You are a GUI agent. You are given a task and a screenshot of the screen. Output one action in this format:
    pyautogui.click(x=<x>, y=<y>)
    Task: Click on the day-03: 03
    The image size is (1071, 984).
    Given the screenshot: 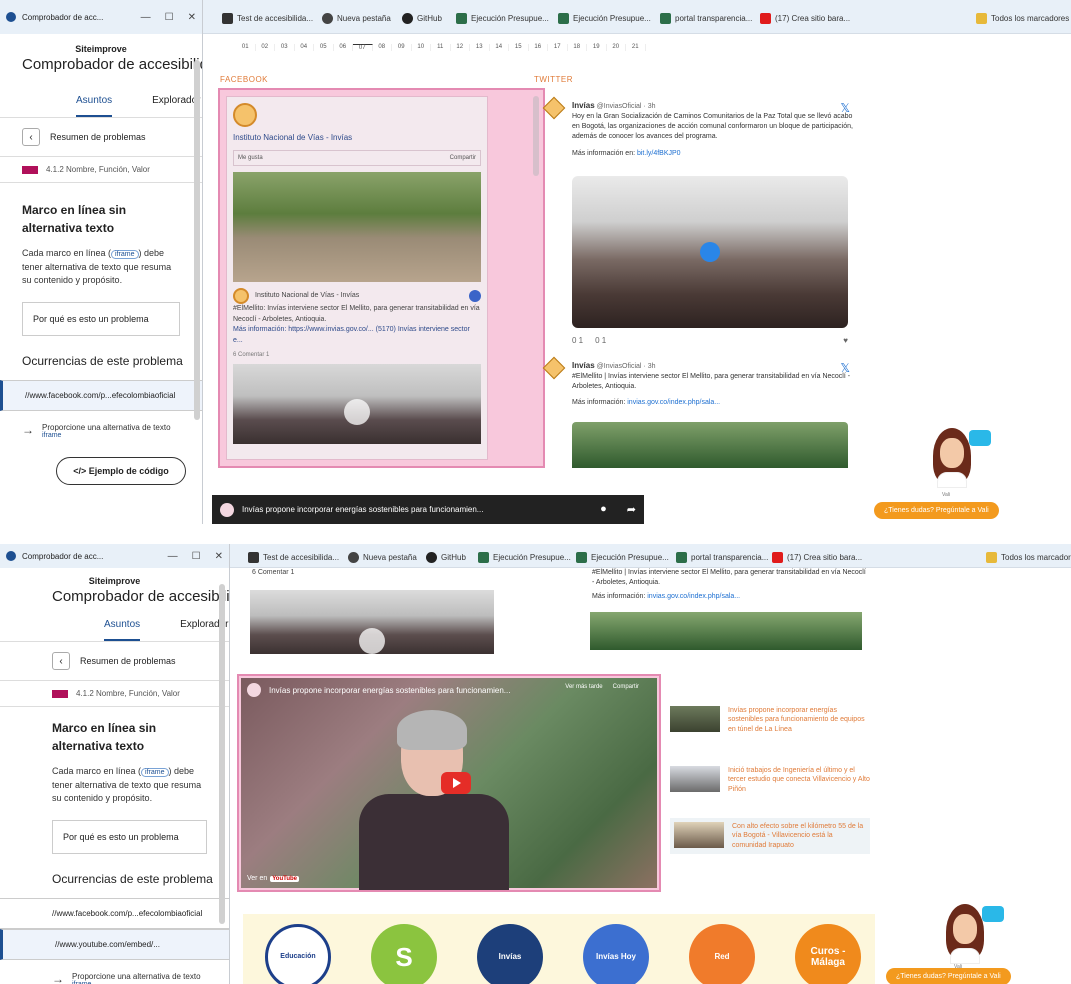 What is the action you would take?
    pyautogui.click(x=285, y=47)
    